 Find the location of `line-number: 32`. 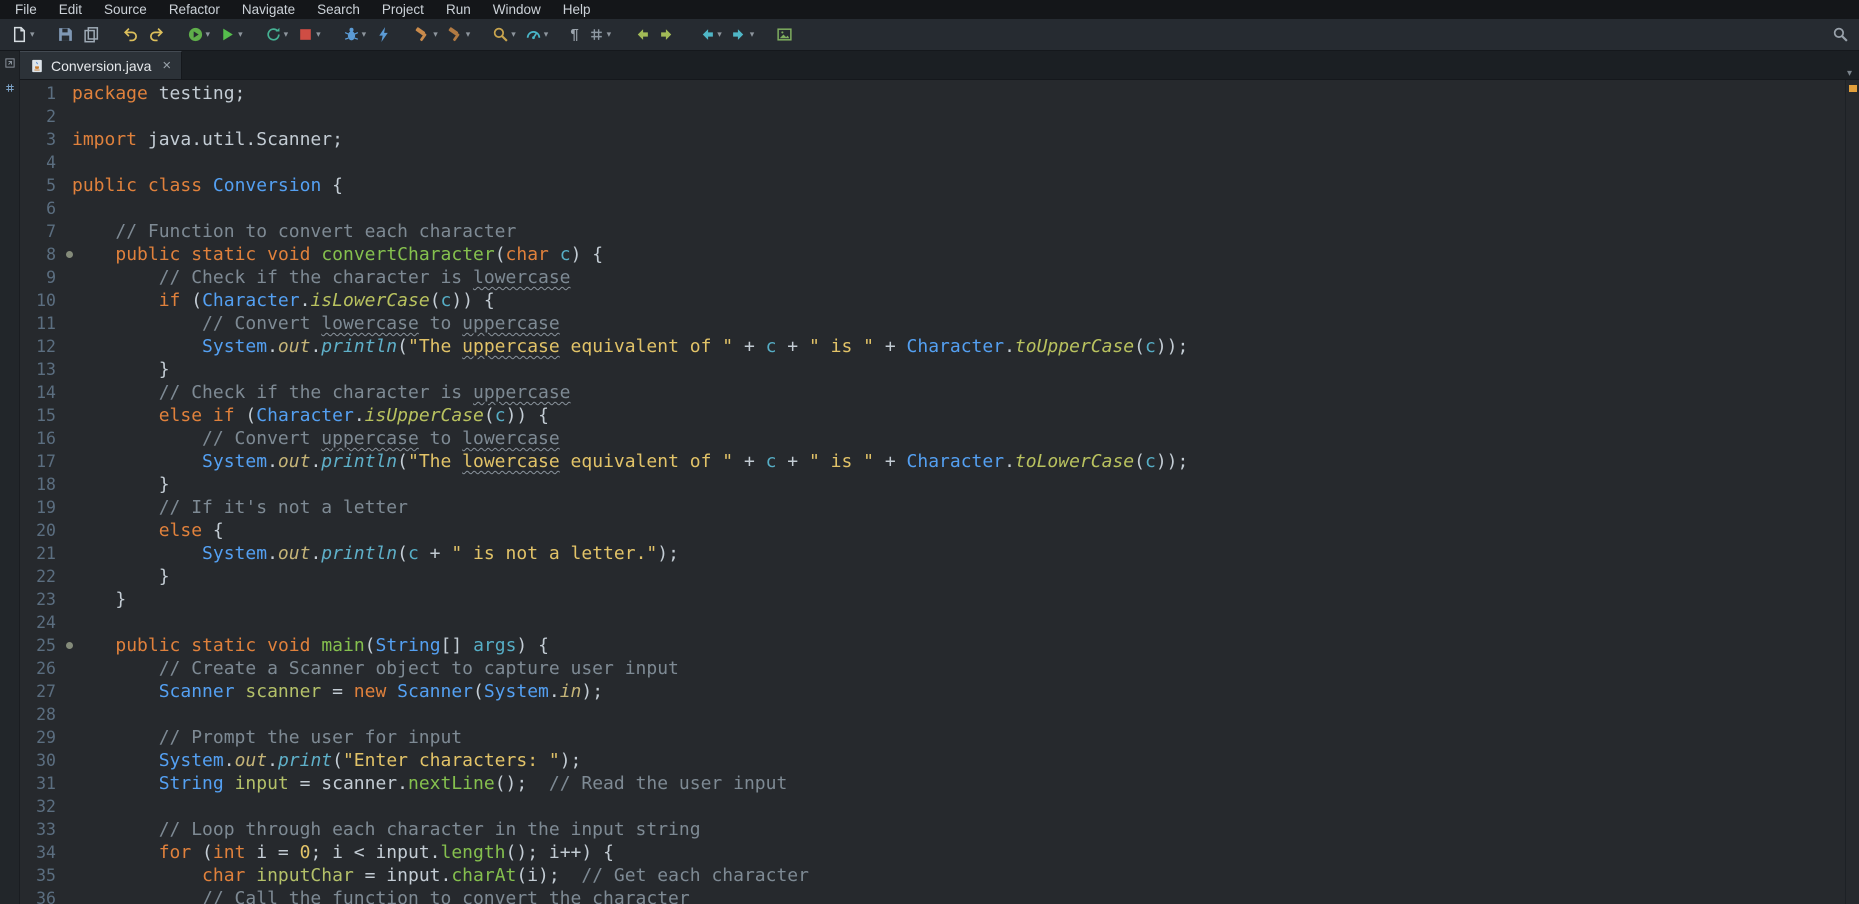

line-number: 32 is located at coordinates (42, 806).